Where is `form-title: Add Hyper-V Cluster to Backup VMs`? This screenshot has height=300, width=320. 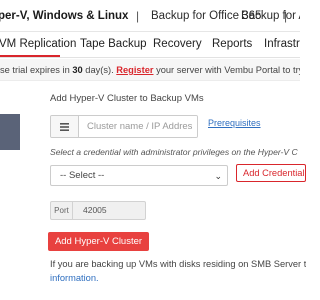
form-title: Add Hyper-V Cluster to Backup VMs is located at coordinates (127, 98).